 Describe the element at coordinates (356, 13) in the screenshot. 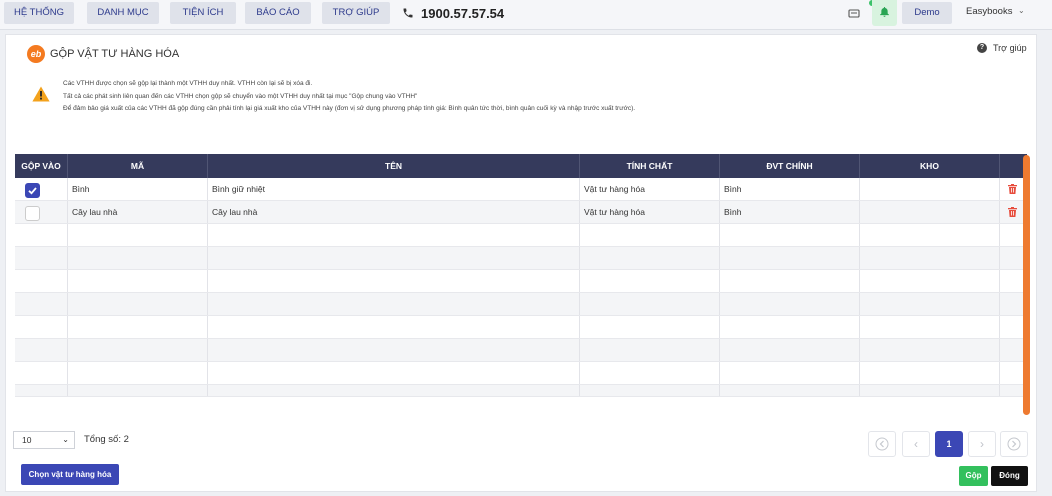

I see `menu-tro-giup: TRỢ GIÚP` at that location.